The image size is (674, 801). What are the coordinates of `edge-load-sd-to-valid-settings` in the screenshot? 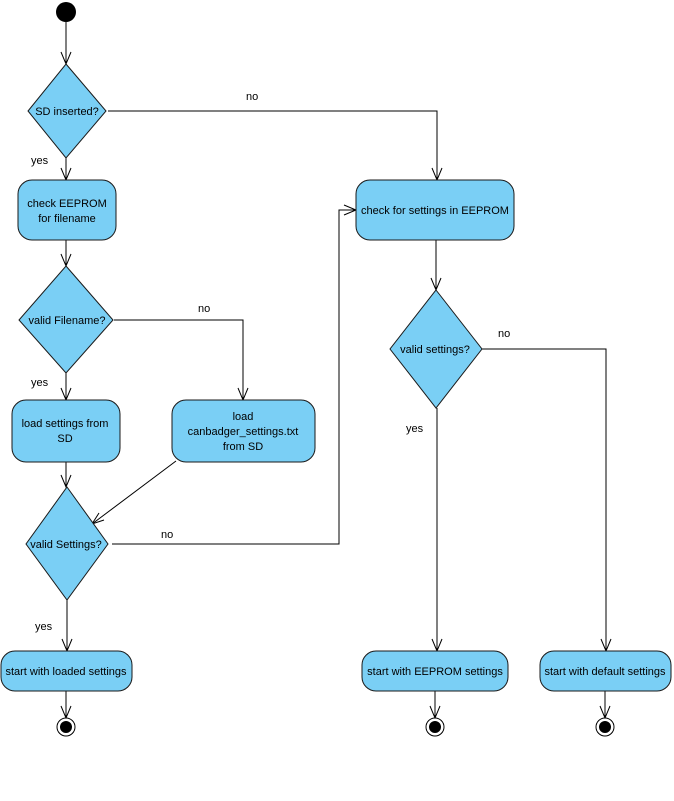 It's located at (66, 475).